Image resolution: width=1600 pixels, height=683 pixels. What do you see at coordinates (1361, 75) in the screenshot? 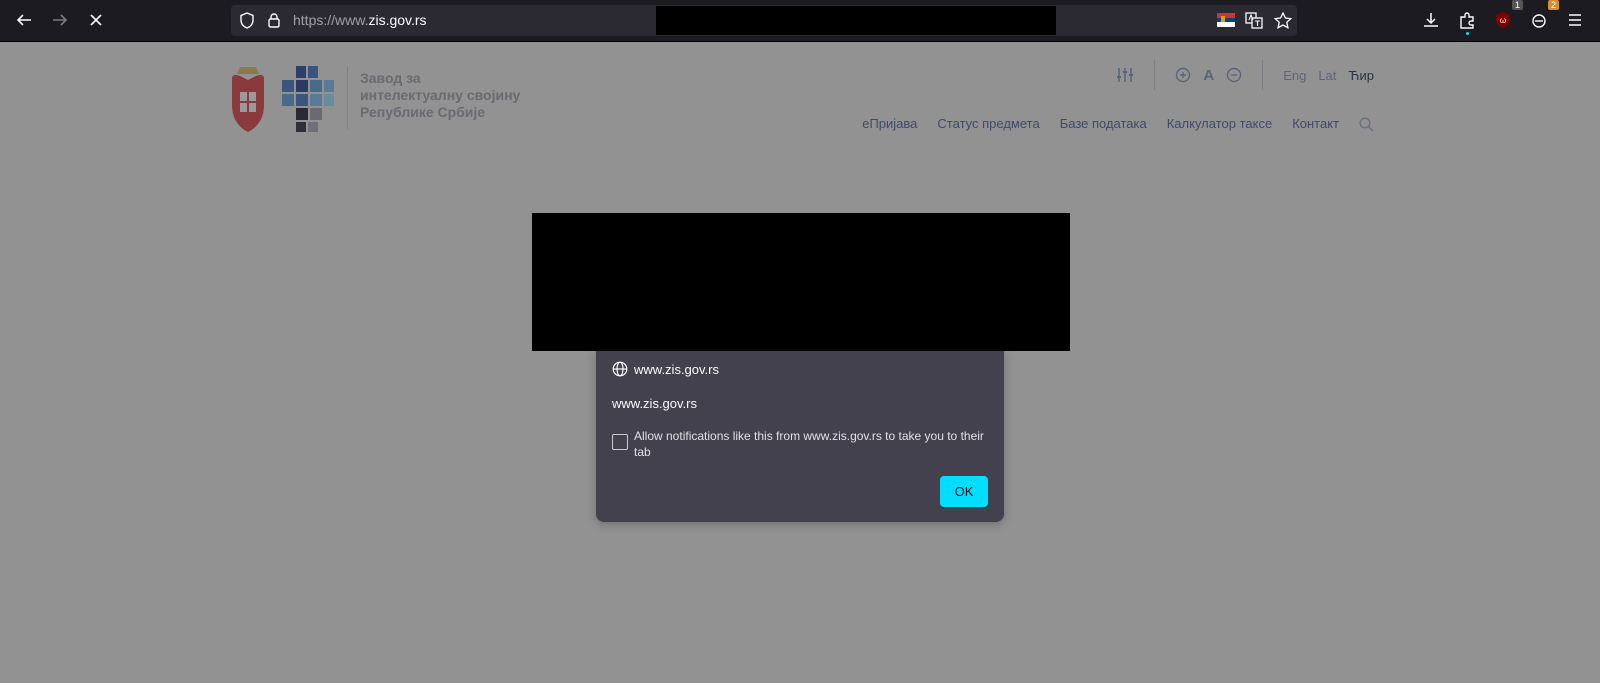
I see `lang-cyr: Ћир` at bounding box center [1361, 75].